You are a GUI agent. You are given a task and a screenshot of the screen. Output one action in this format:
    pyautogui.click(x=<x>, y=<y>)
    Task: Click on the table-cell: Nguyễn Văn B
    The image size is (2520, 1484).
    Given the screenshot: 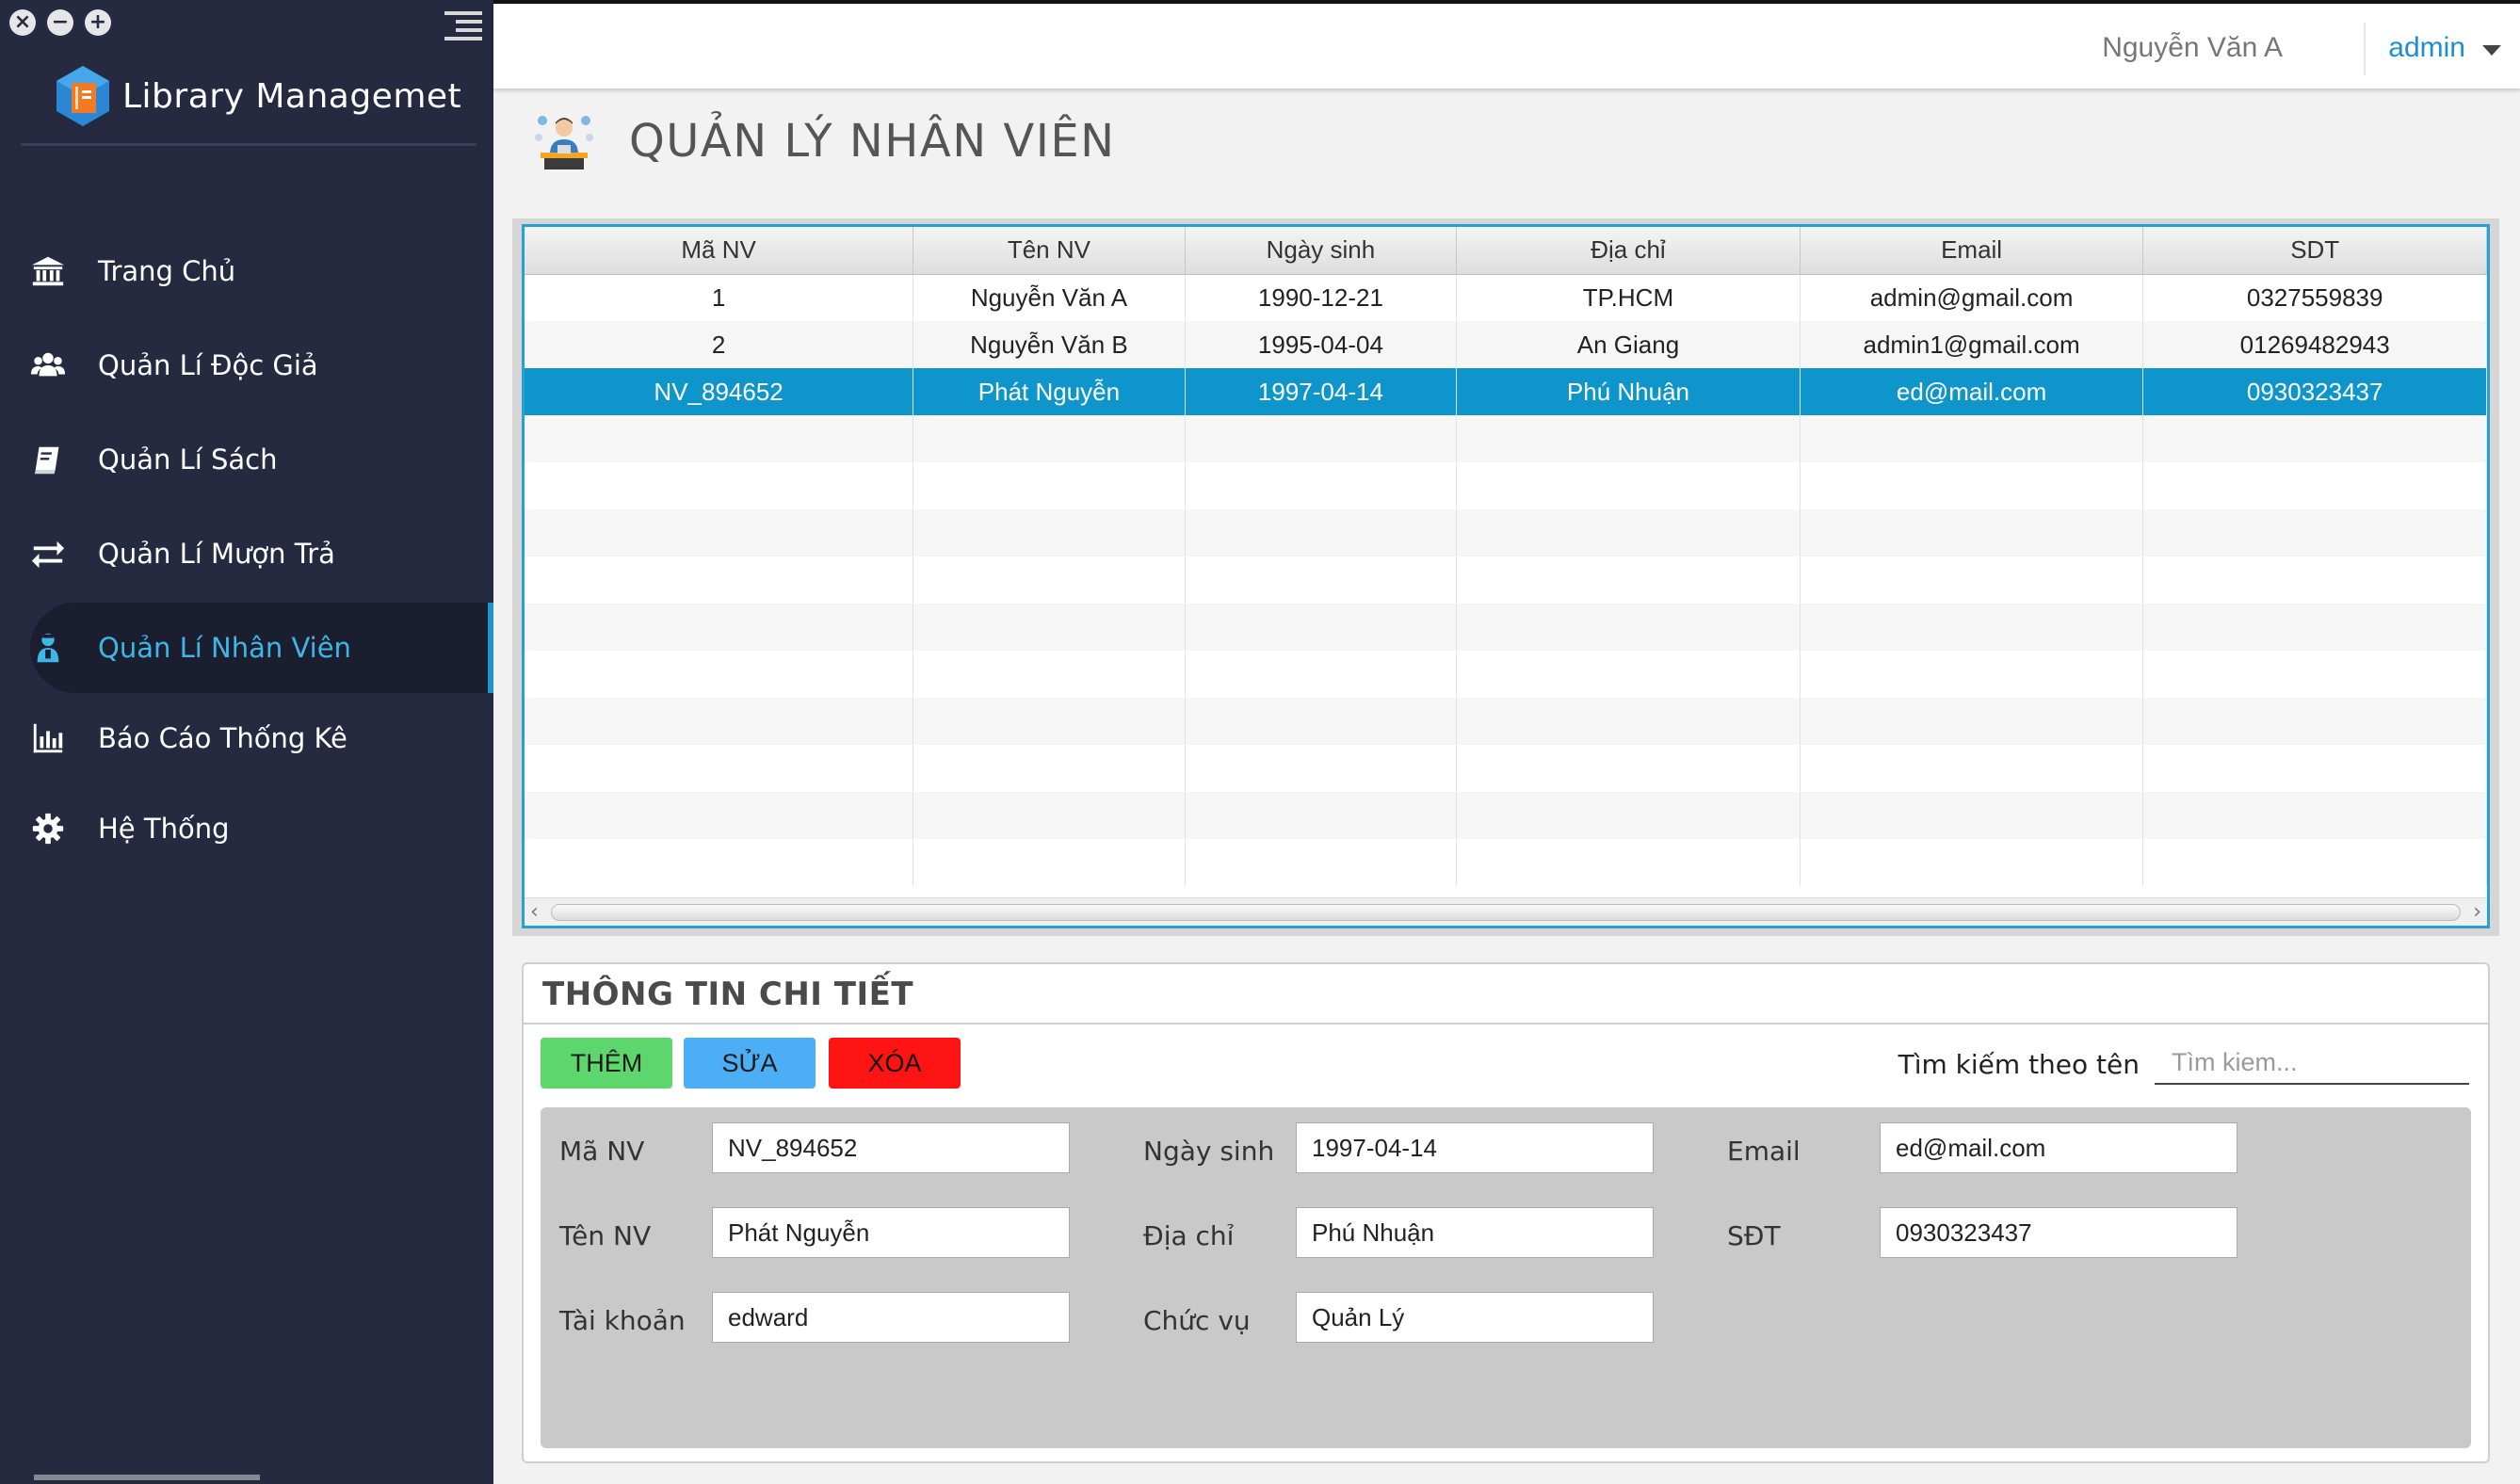 What is the action you would take?
    pyautogui.click(x=1049, y=344)
    